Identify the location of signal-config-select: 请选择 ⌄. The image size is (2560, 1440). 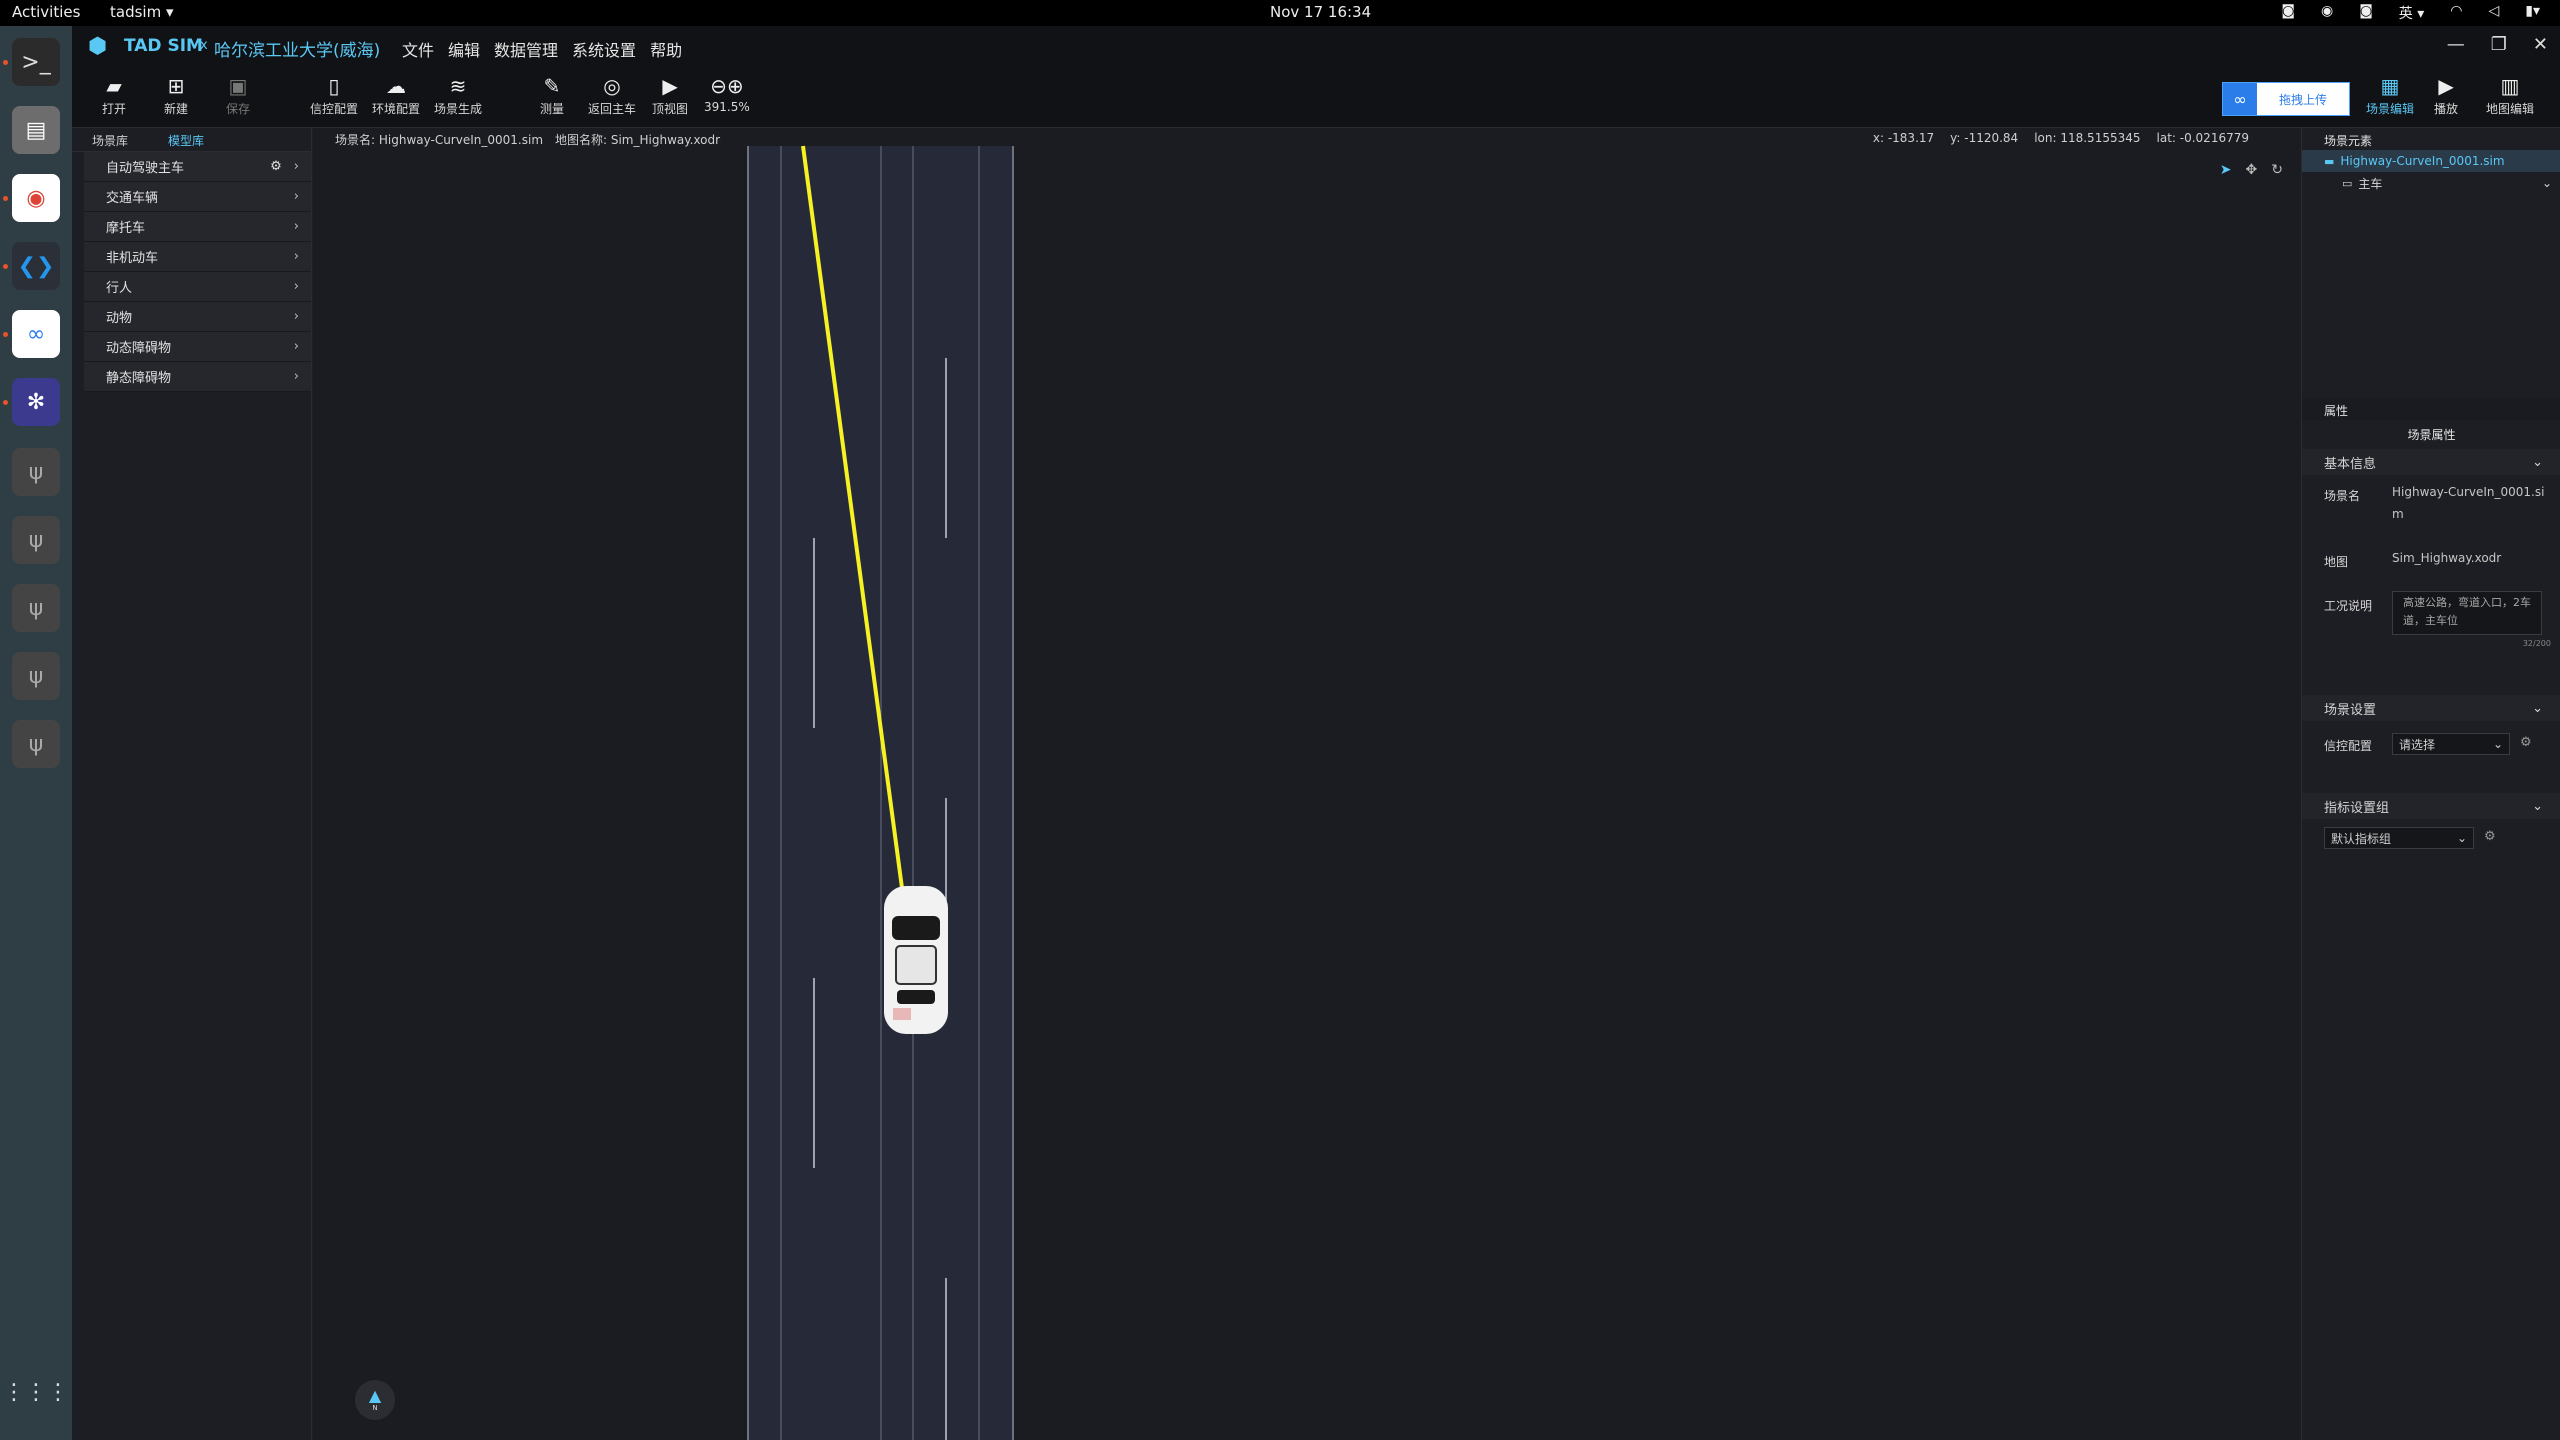
(2451, 744).